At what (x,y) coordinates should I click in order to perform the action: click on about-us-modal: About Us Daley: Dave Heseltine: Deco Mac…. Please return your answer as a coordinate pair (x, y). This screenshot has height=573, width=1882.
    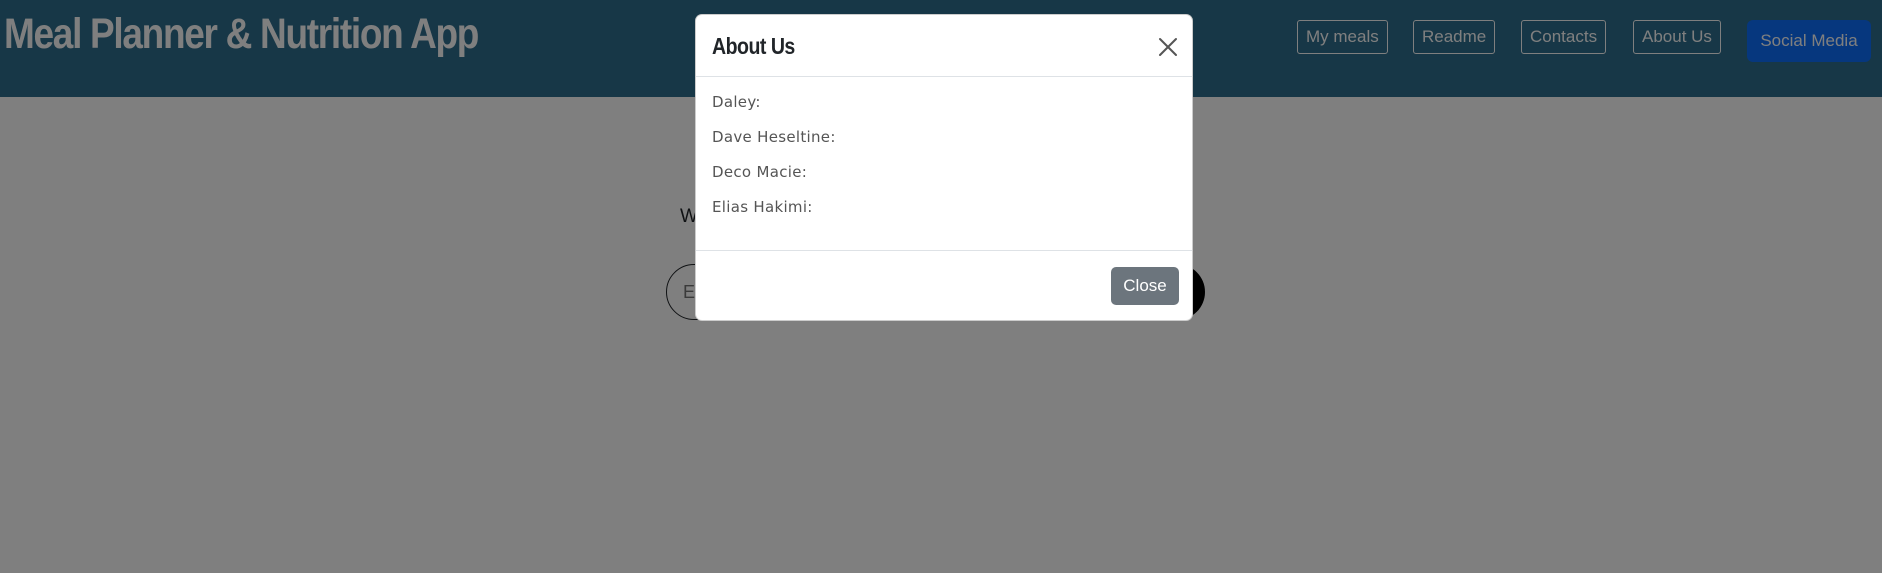
    Looking at the image, I should click on (944, 167).